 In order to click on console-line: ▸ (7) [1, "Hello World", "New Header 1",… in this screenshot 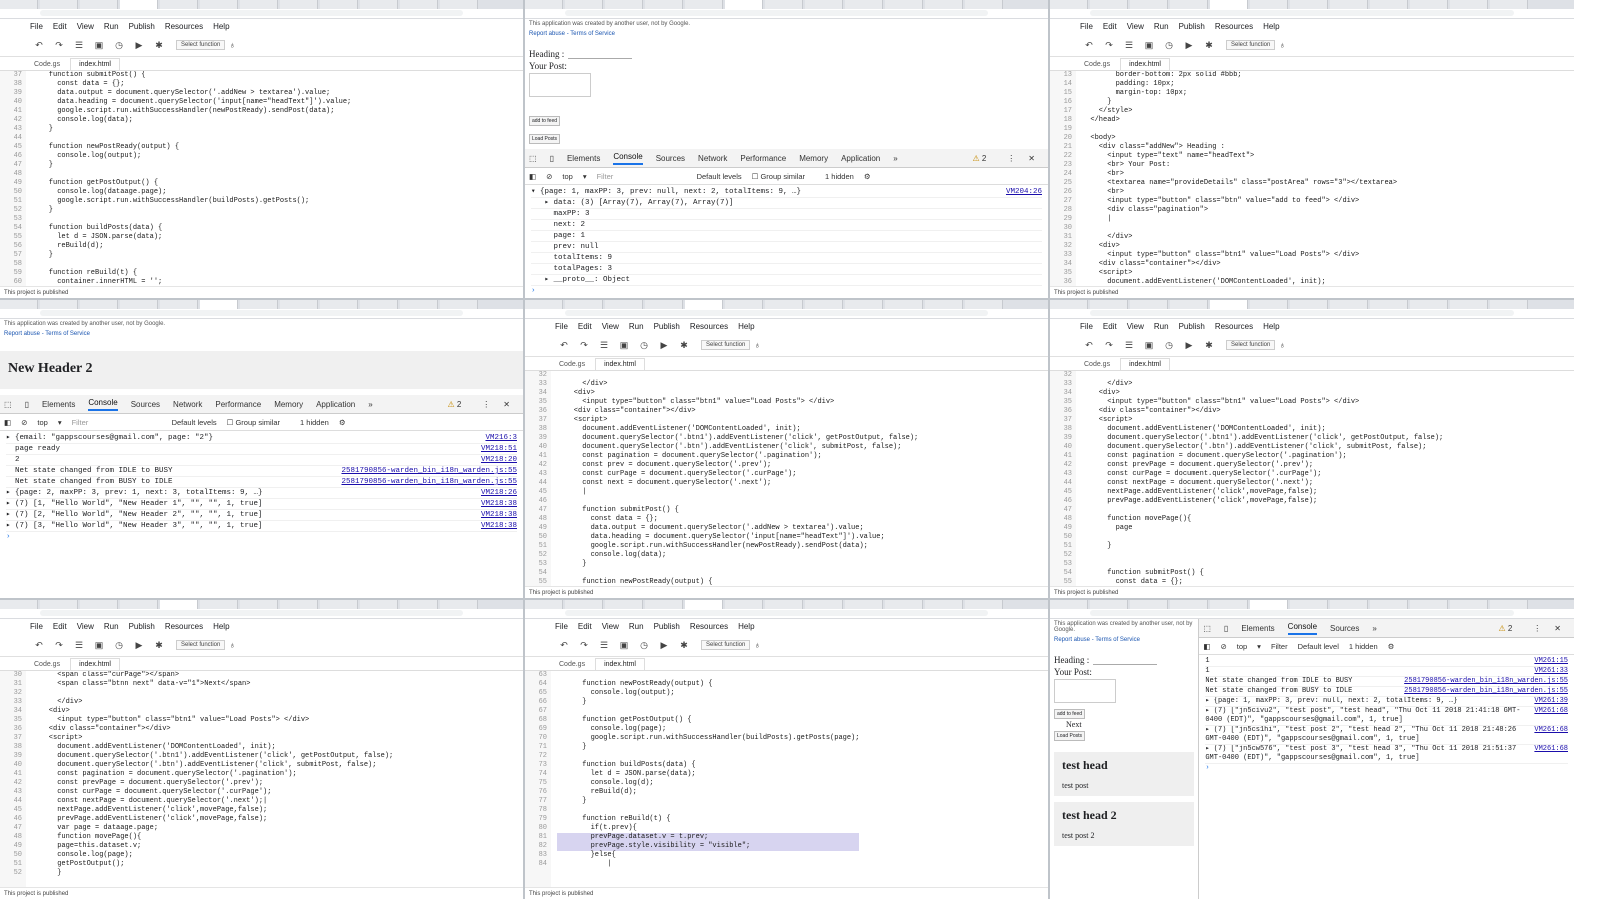, I will do `click(261, 504)`.